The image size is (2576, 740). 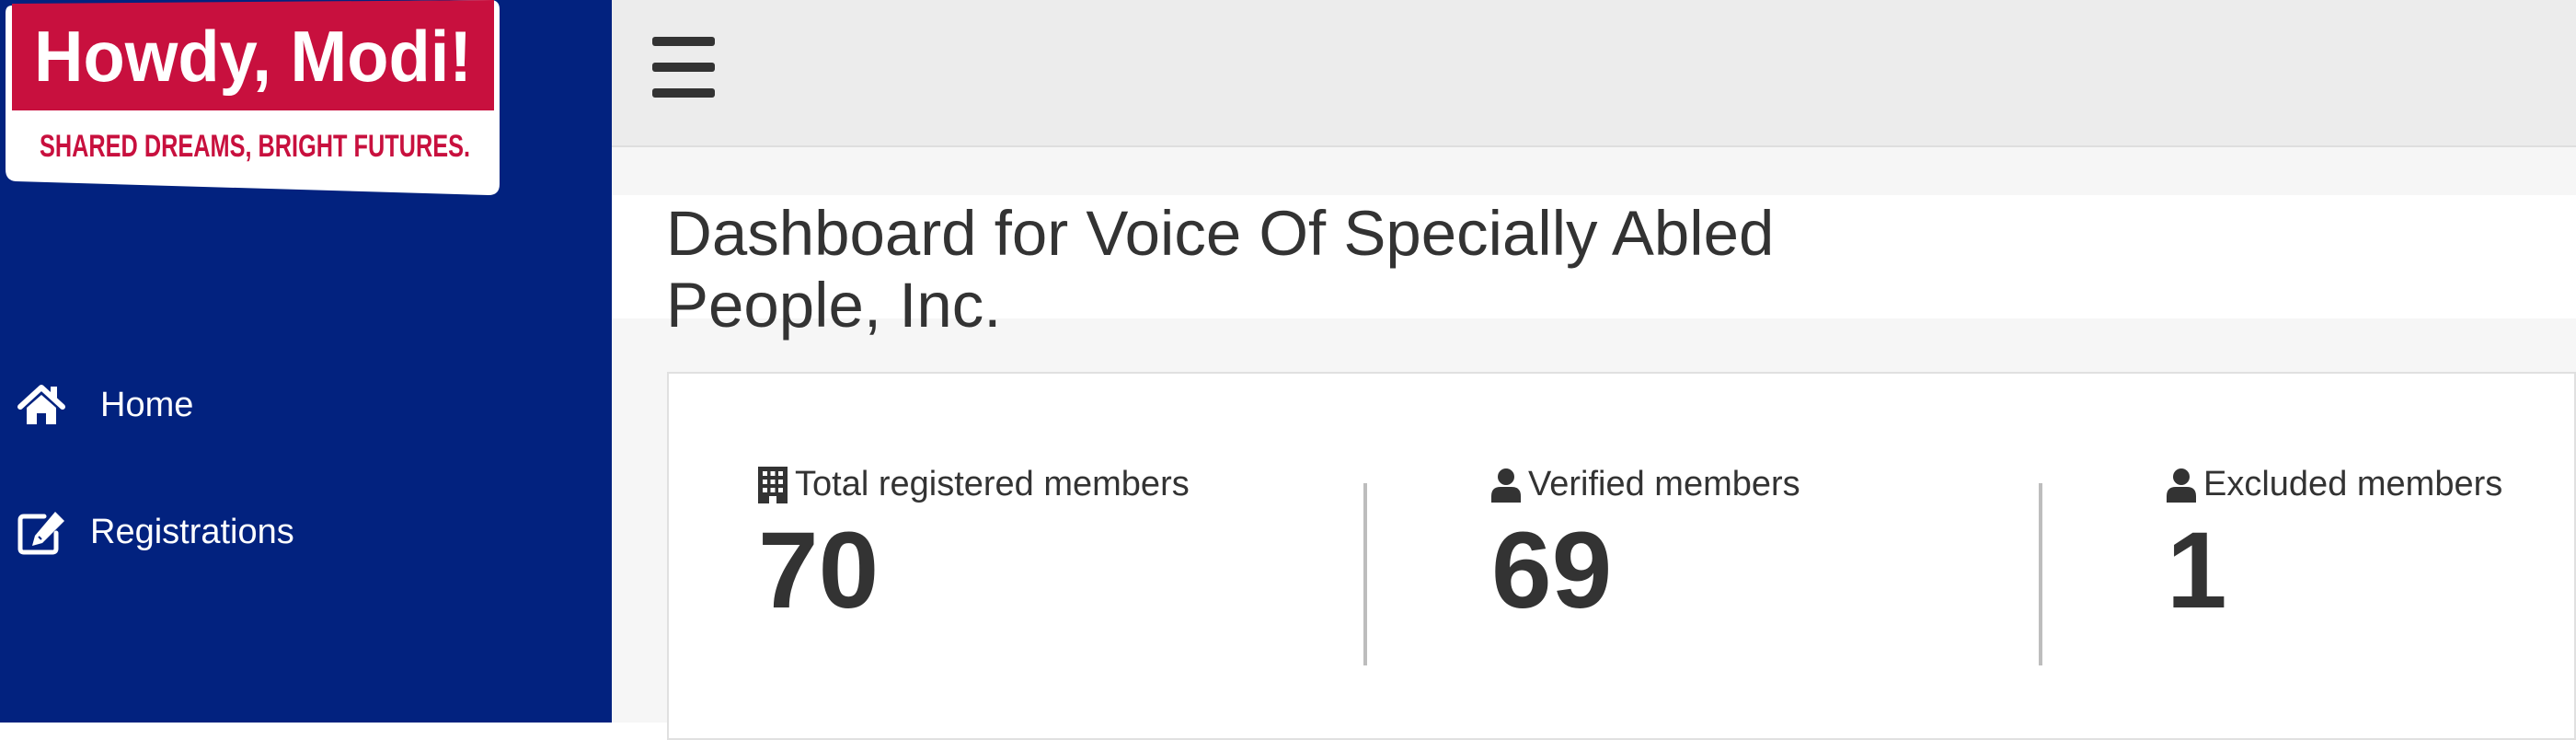 What do you see at coordinates (819, 571) in the screenshot?
I see `stat-value: 70` at bounding box center [819, 571].